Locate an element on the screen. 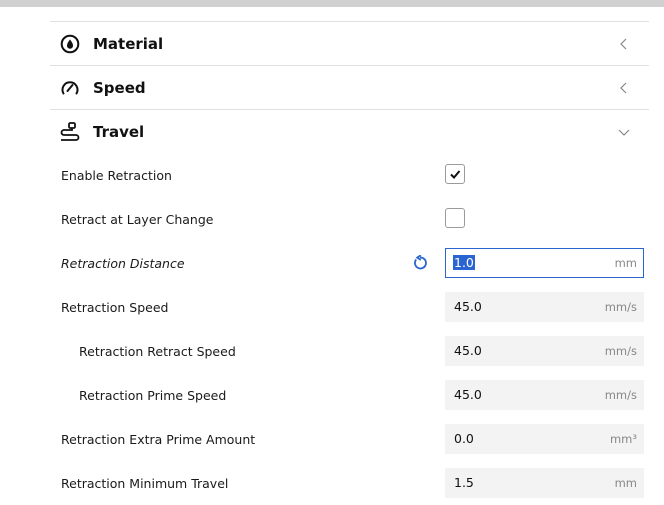 This screenshot has height=505, width=664. field-value: 0.0 is located at coordinates (464, 438).